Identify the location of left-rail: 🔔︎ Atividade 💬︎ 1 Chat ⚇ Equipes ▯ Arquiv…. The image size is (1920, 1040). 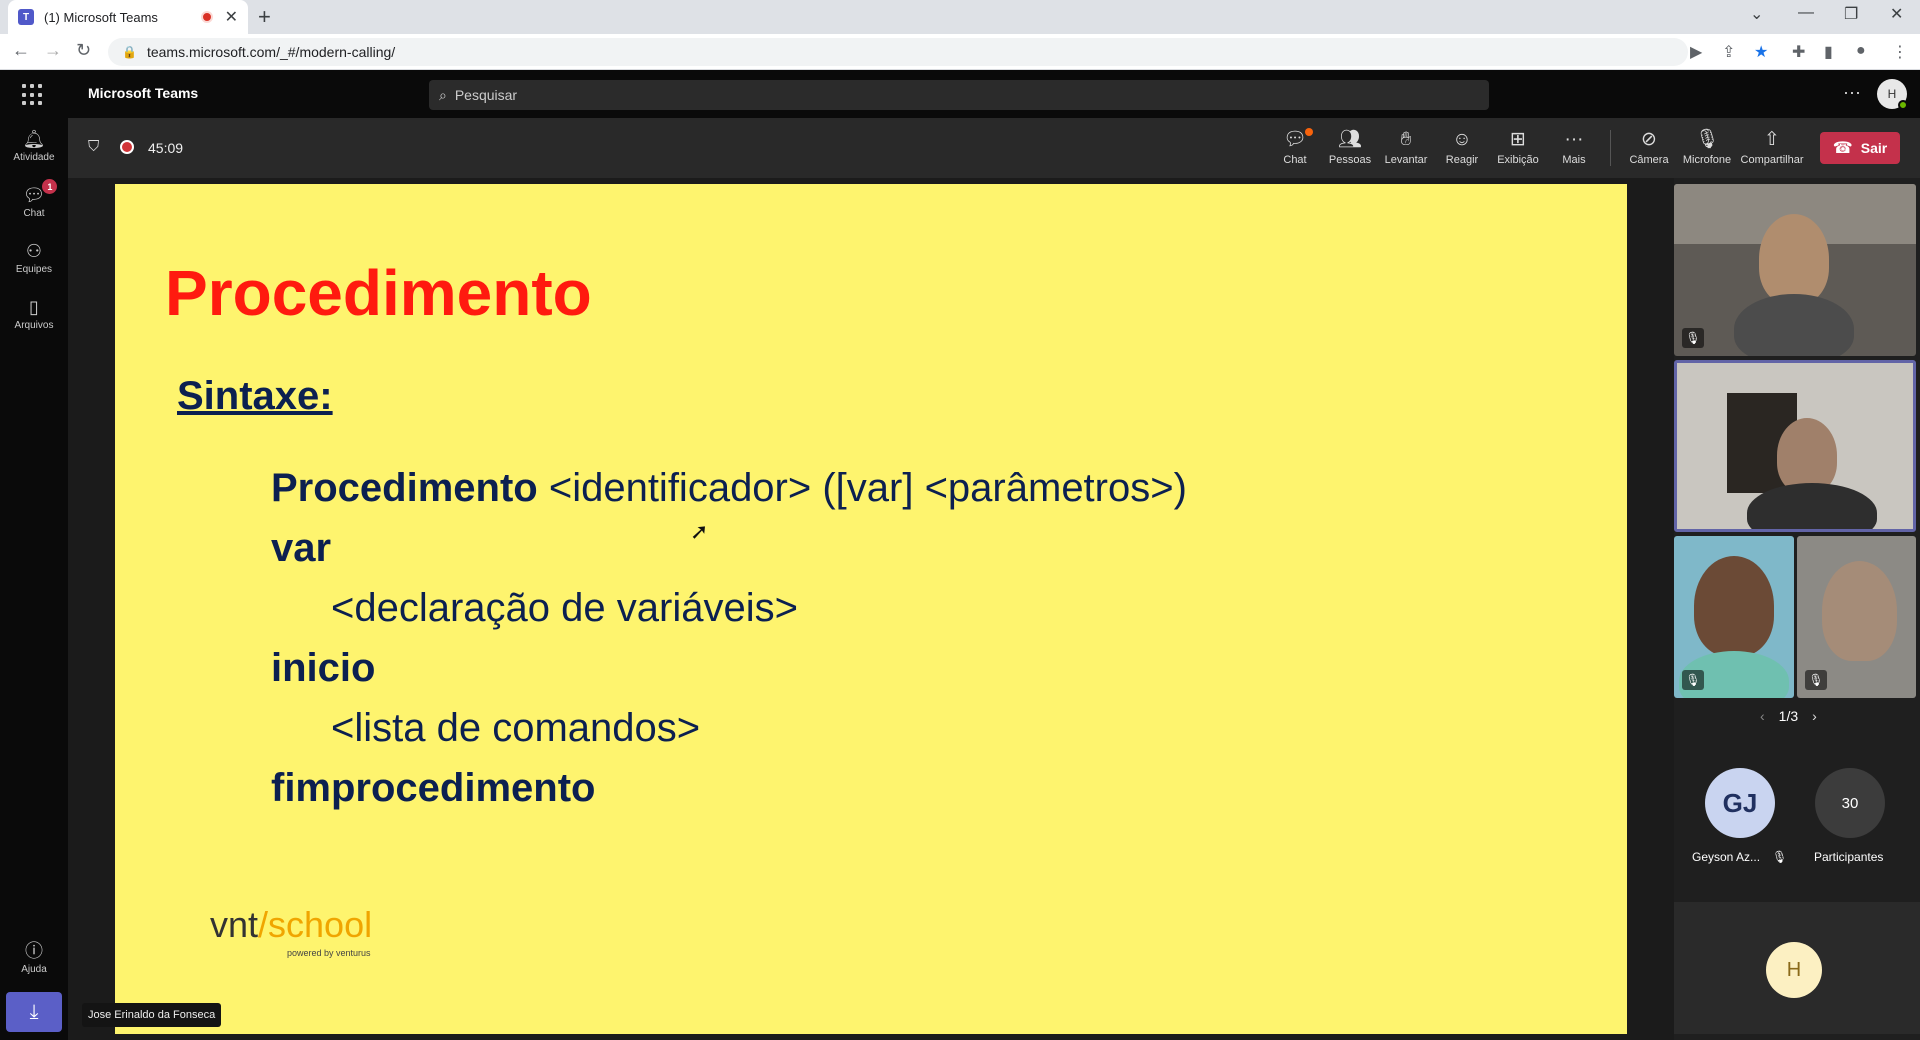
(34, 579).